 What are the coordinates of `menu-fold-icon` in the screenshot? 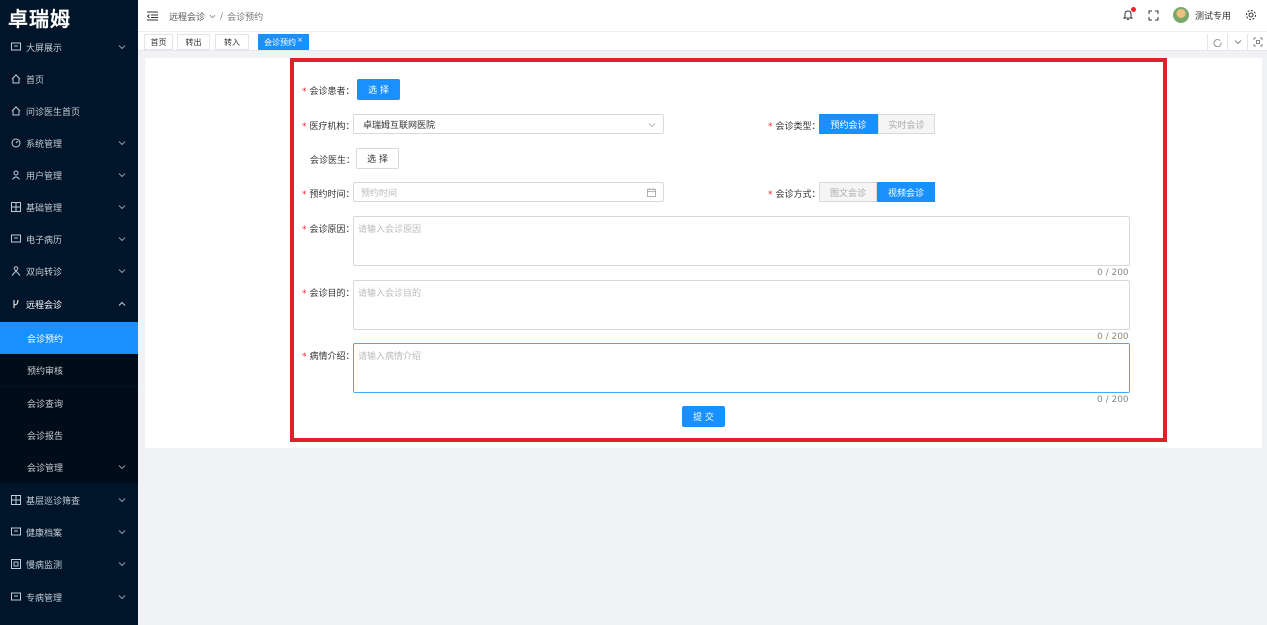 It's located at (152, 16).